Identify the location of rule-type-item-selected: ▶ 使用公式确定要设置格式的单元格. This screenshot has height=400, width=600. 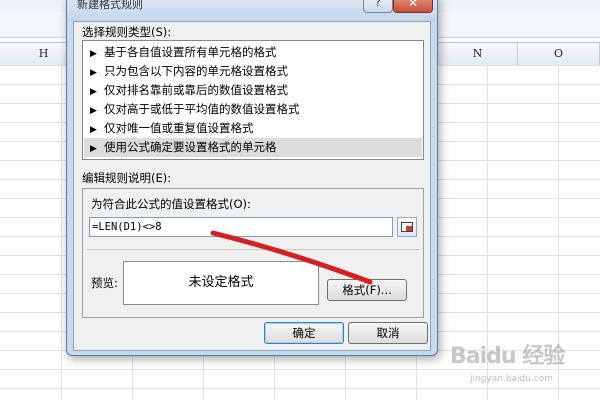
(253, 147).